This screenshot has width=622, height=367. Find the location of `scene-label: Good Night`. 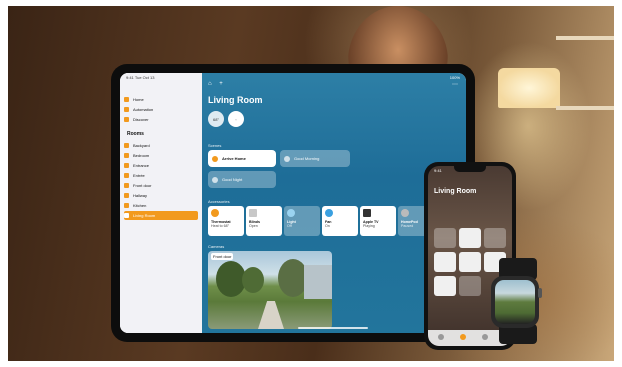

scene-label: Good Night is located at coordinates (232, 179).